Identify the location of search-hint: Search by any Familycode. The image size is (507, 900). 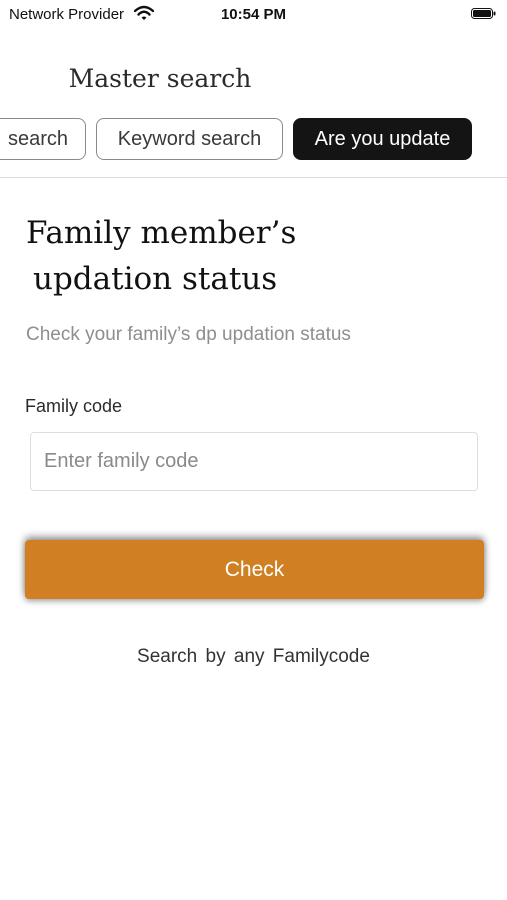
(253, 656).